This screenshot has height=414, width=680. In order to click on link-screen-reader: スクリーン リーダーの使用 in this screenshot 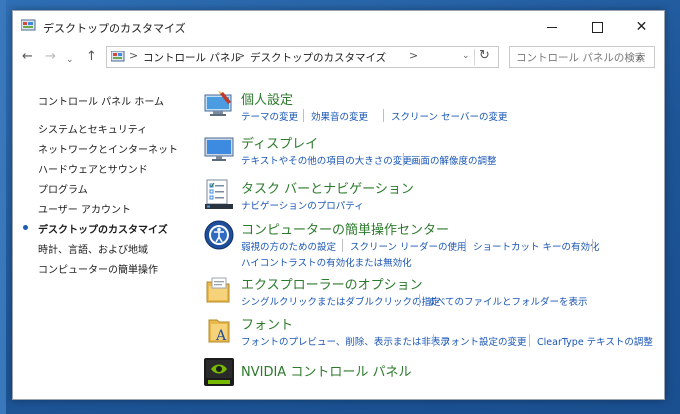, I will do `click(408, 246)`.